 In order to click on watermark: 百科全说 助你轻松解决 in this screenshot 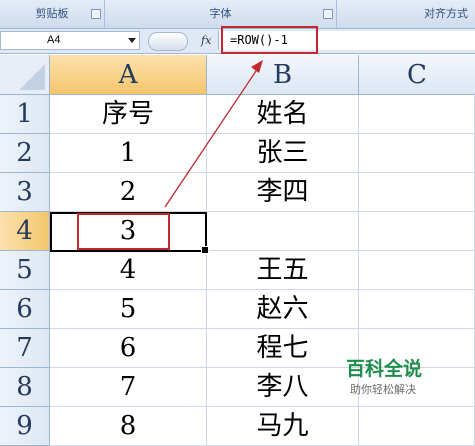, I will do `click(405, 378)`.